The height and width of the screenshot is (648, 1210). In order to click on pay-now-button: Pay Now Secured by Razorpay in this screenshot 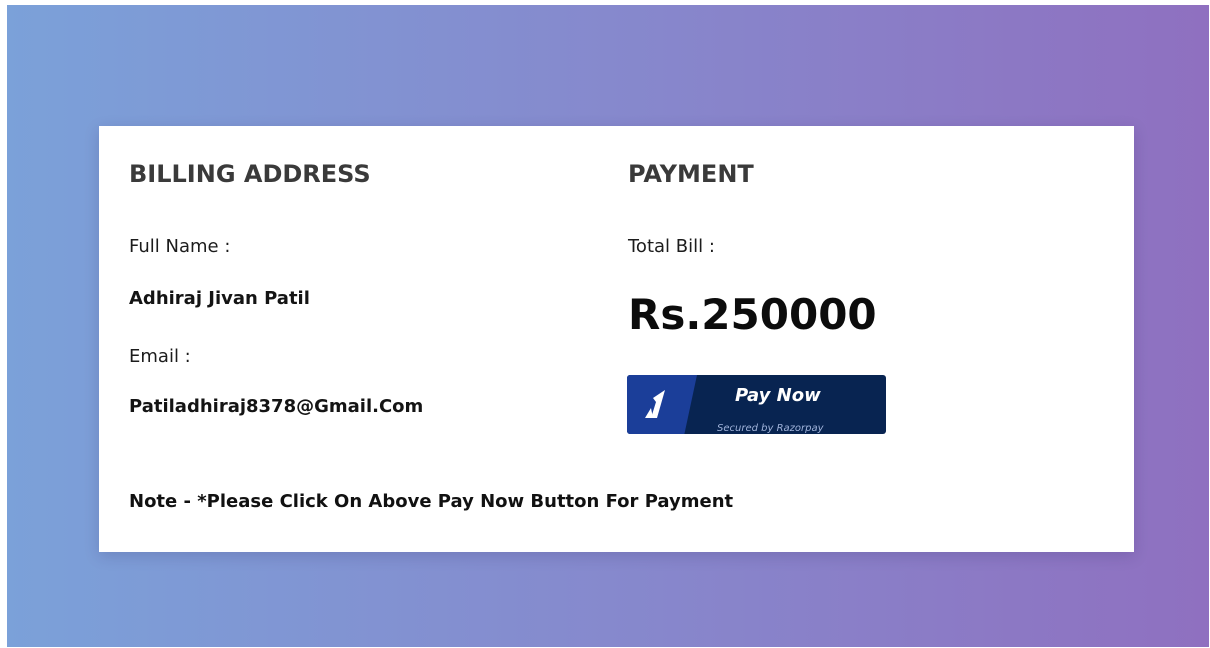, I will do `click(756, 404)`.